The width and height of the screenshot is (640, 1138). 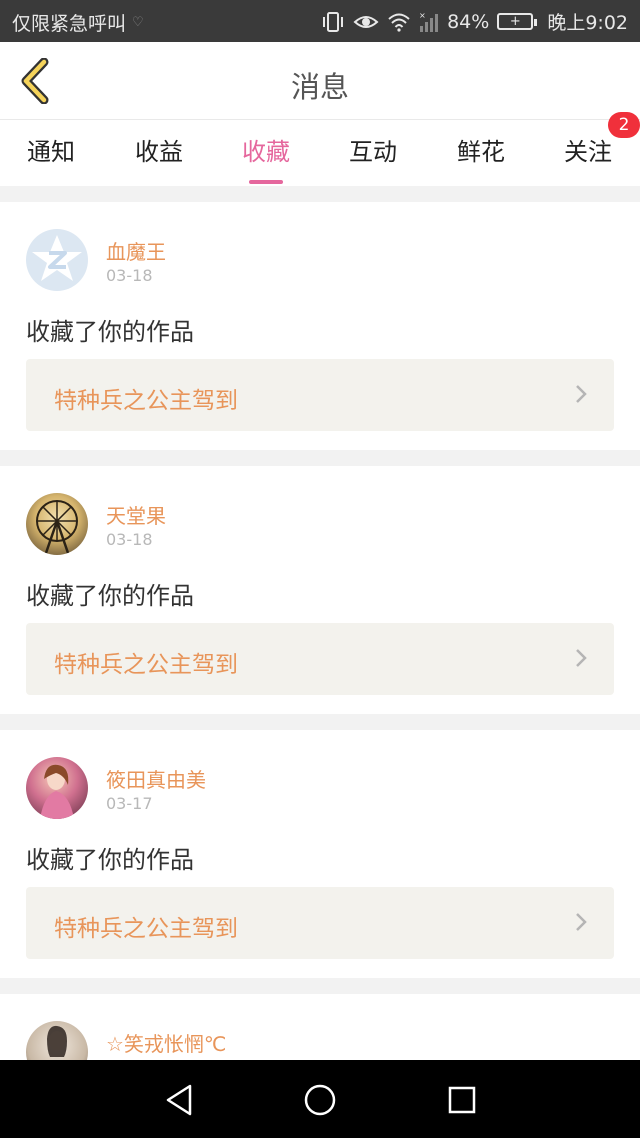 I want to click on signal-icon: ×, so click(x=429, y=21).